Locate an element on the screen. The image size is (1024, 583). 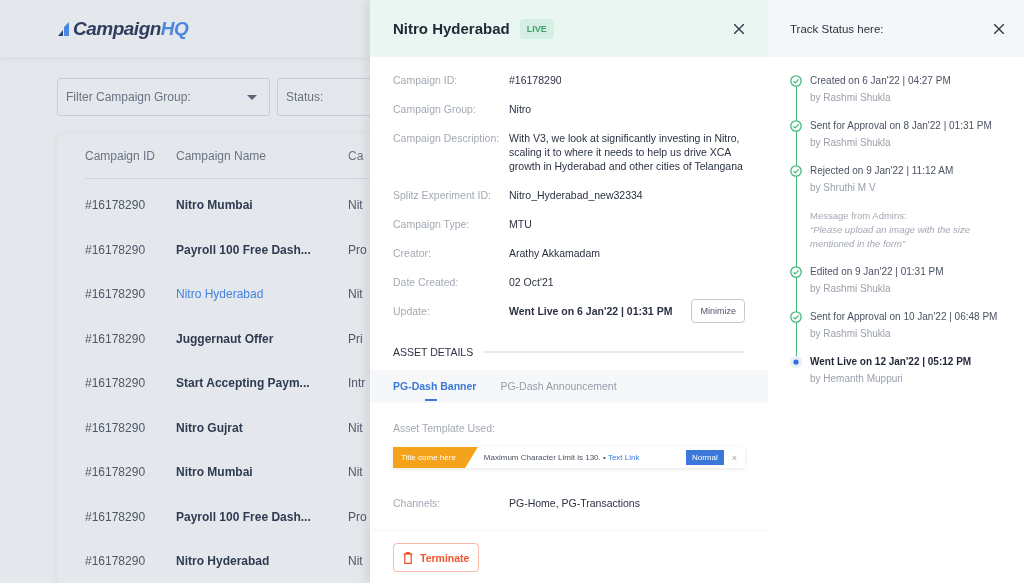
event-title: Rejected on 9 Jan'22 | 11:12 AM is located at coordinates (882, 171).